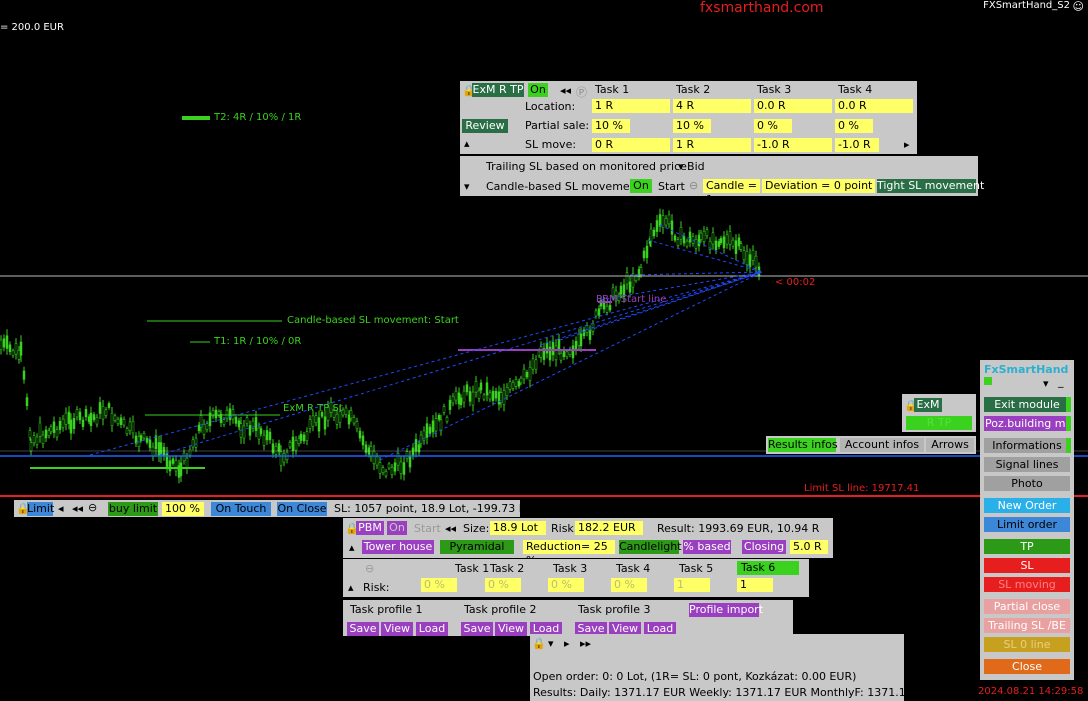 This screenshot has height=701, width=1088. What do you see at coordinates (581, 92) in the screenshot?
I see `parking-icon: Ⓟ` at bounding box center [581, 92].